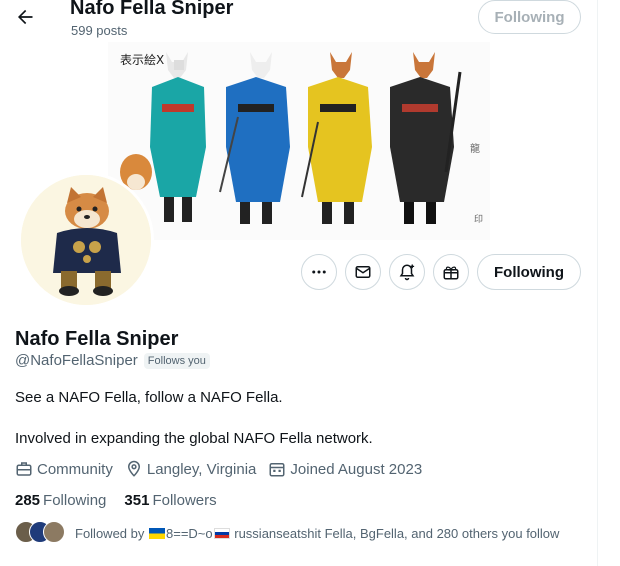 The image size is (620, 566). I want to click on following-count: 285, so click(28, 500).